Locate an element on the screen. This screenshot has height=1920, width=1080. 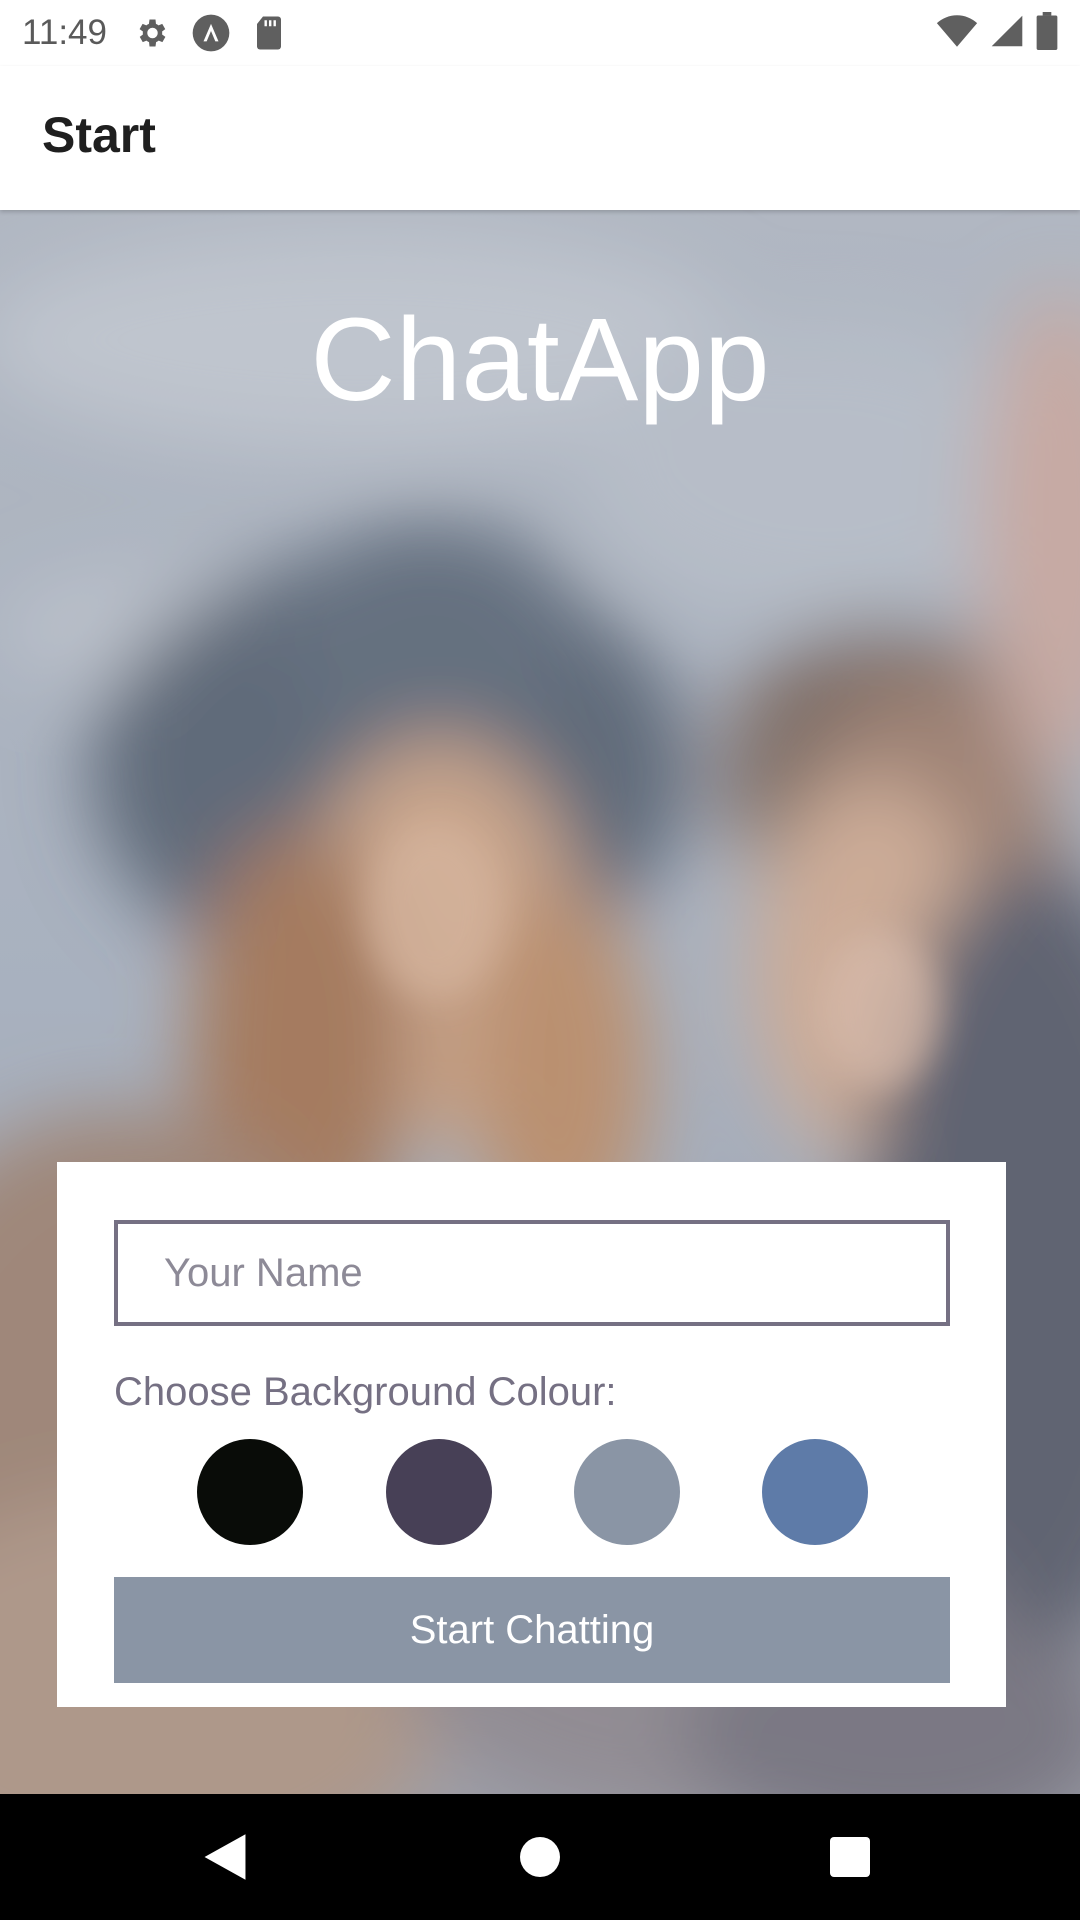
status-right-icons is located at coordinates (997, 33).